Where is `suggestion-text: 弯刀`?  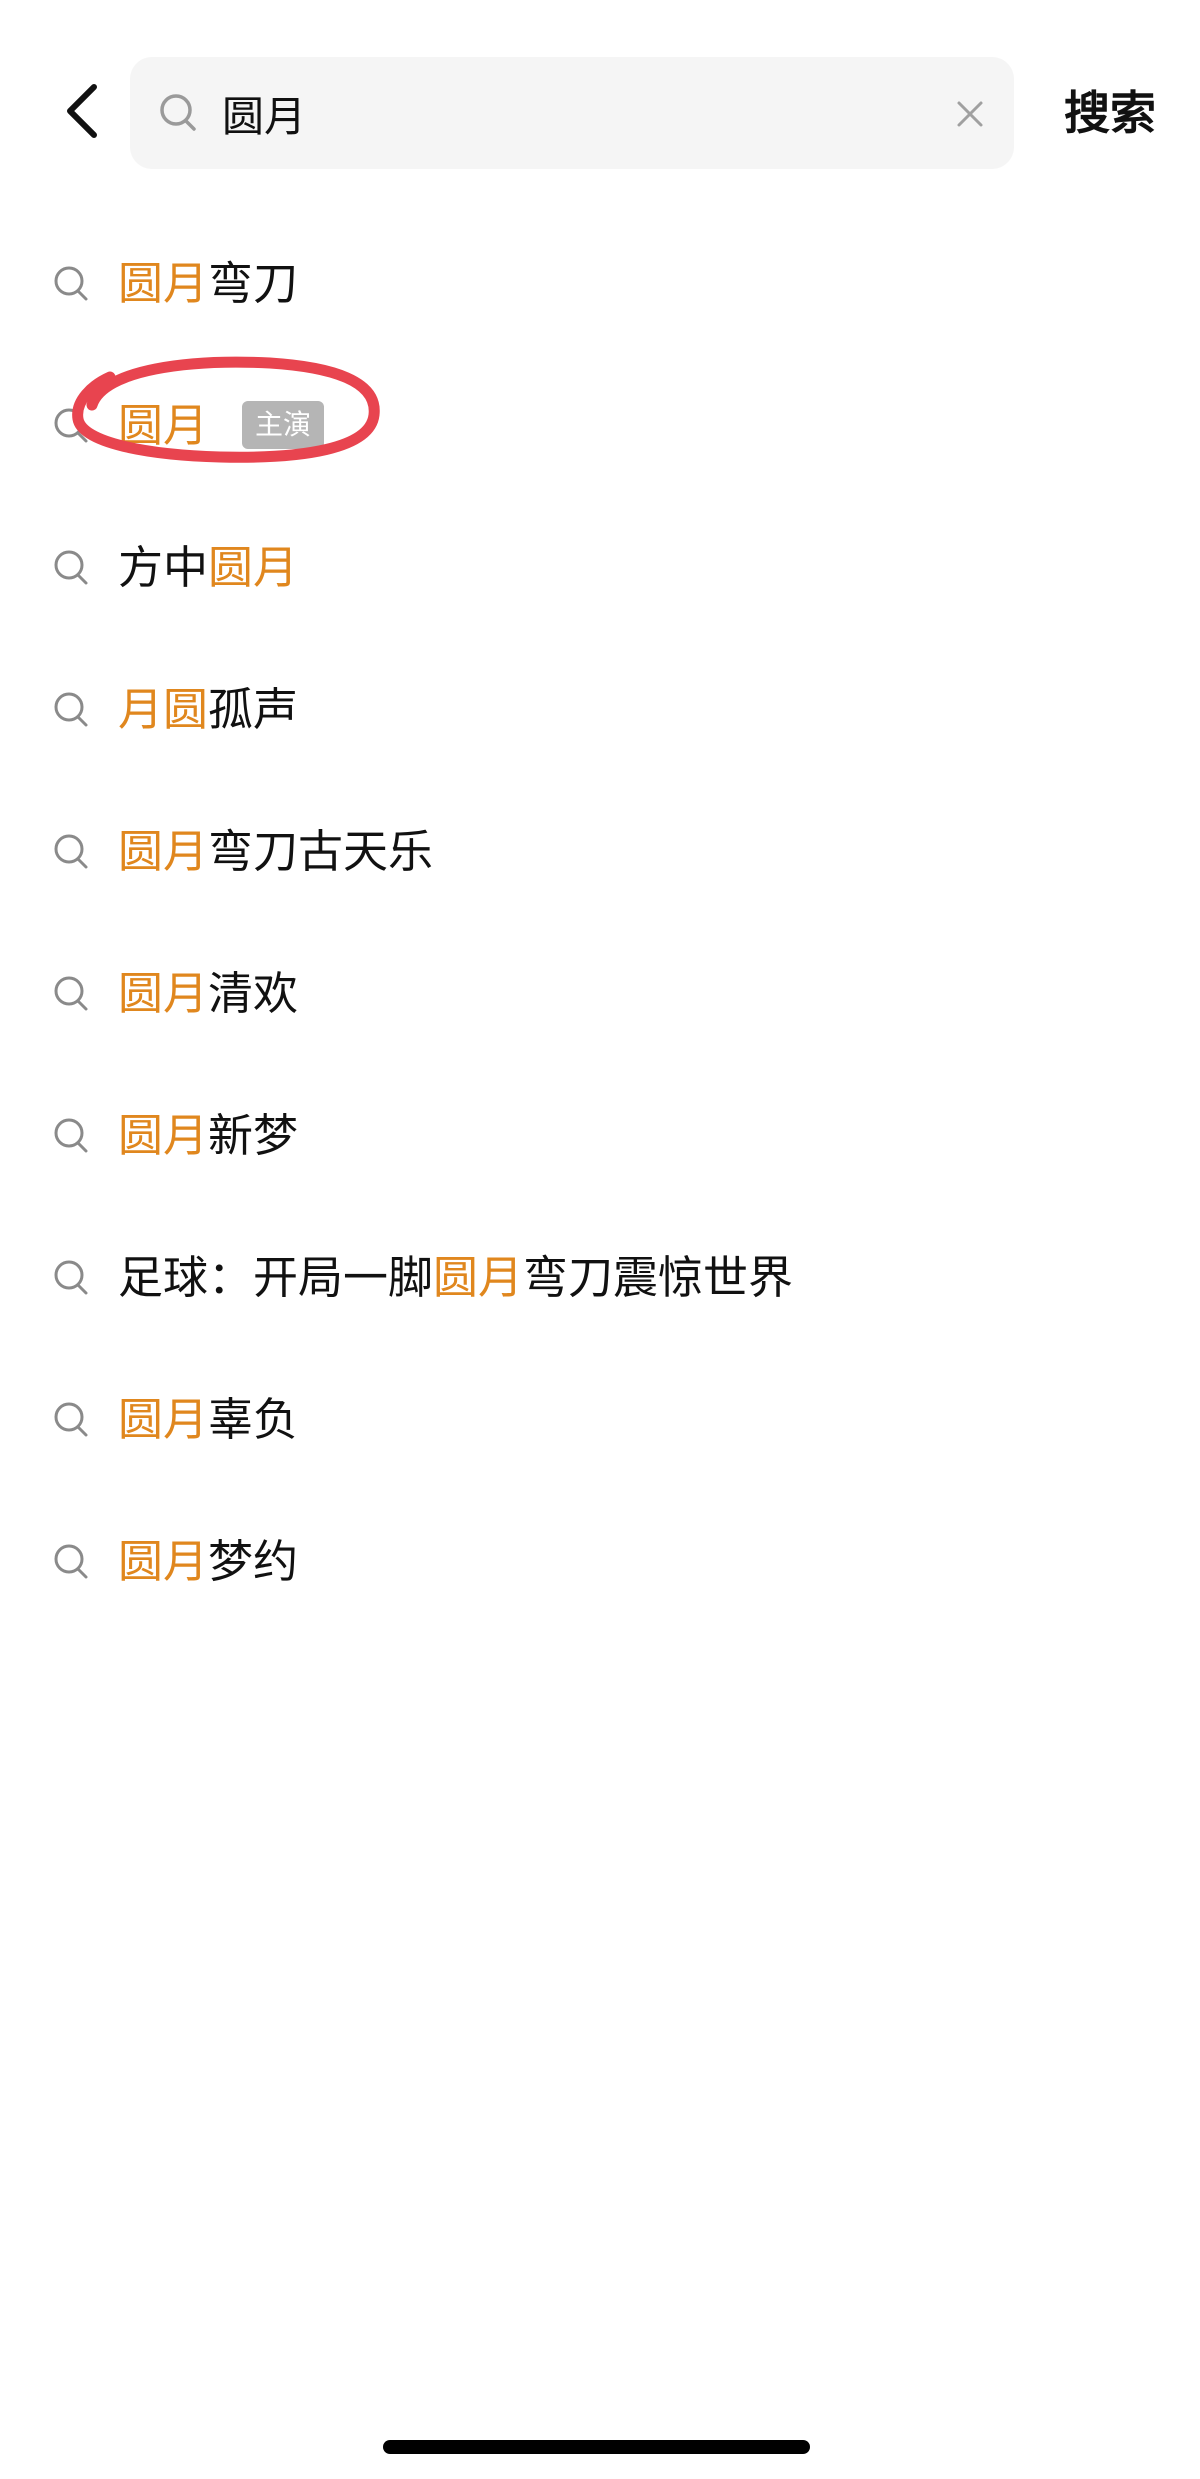 suggestion-text: 弯刀 is located at coordinates (253, 283).